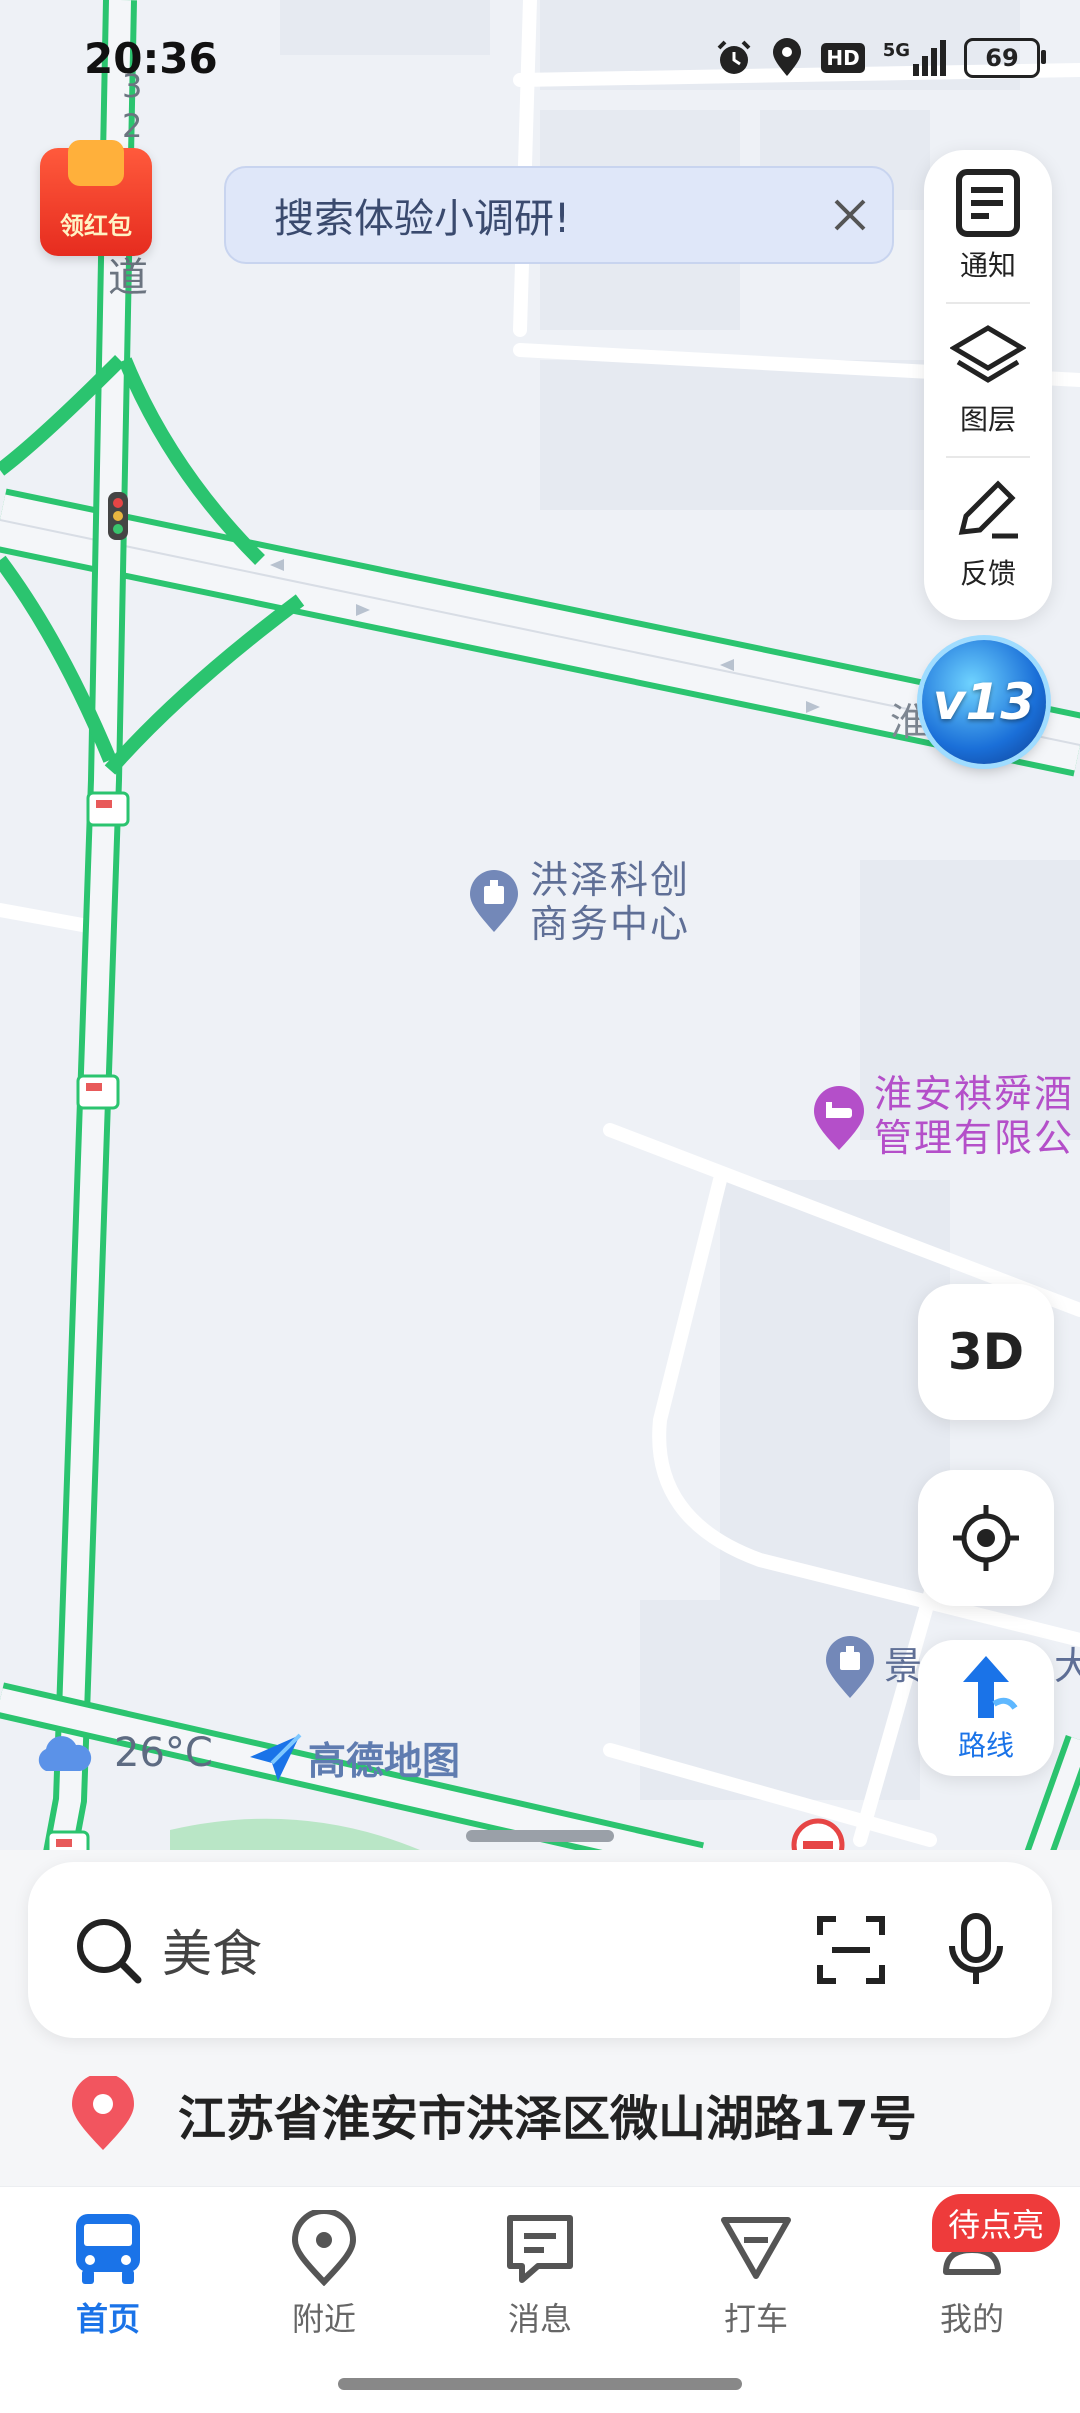 This screenshot has height=2413, width=1080. Describe the element at coordinates (914, 58) in the screenshot. I see `signal-icon: 5G` at that location.